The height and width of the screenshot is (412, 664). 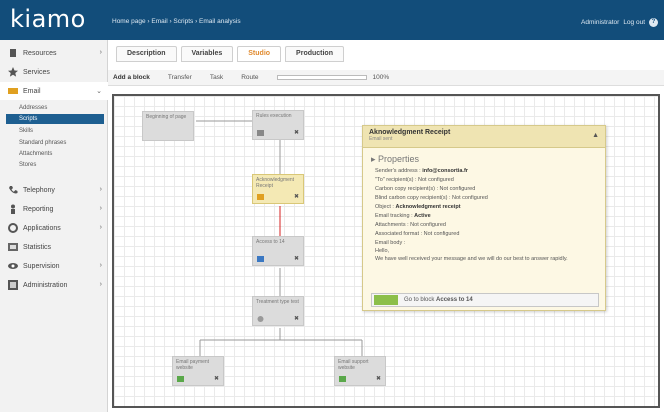 What do you see at coordinates (418, 207) in the screenshot?
I see `prop-object: Object : Acknowledgment receipt` at bounding box center [418, 207].